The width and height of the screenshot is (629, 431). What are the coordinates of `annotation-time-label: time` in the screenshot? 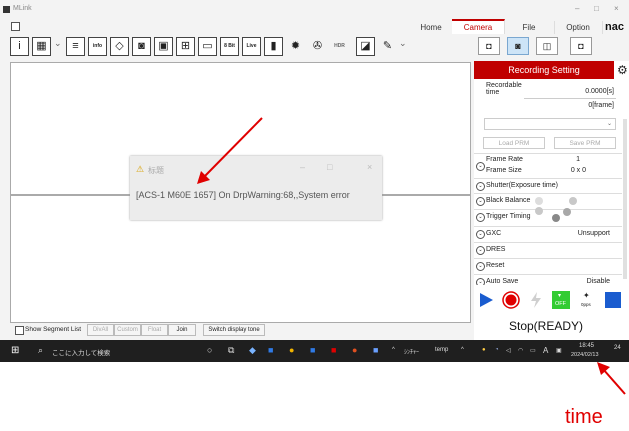 It's located at (584, 417).